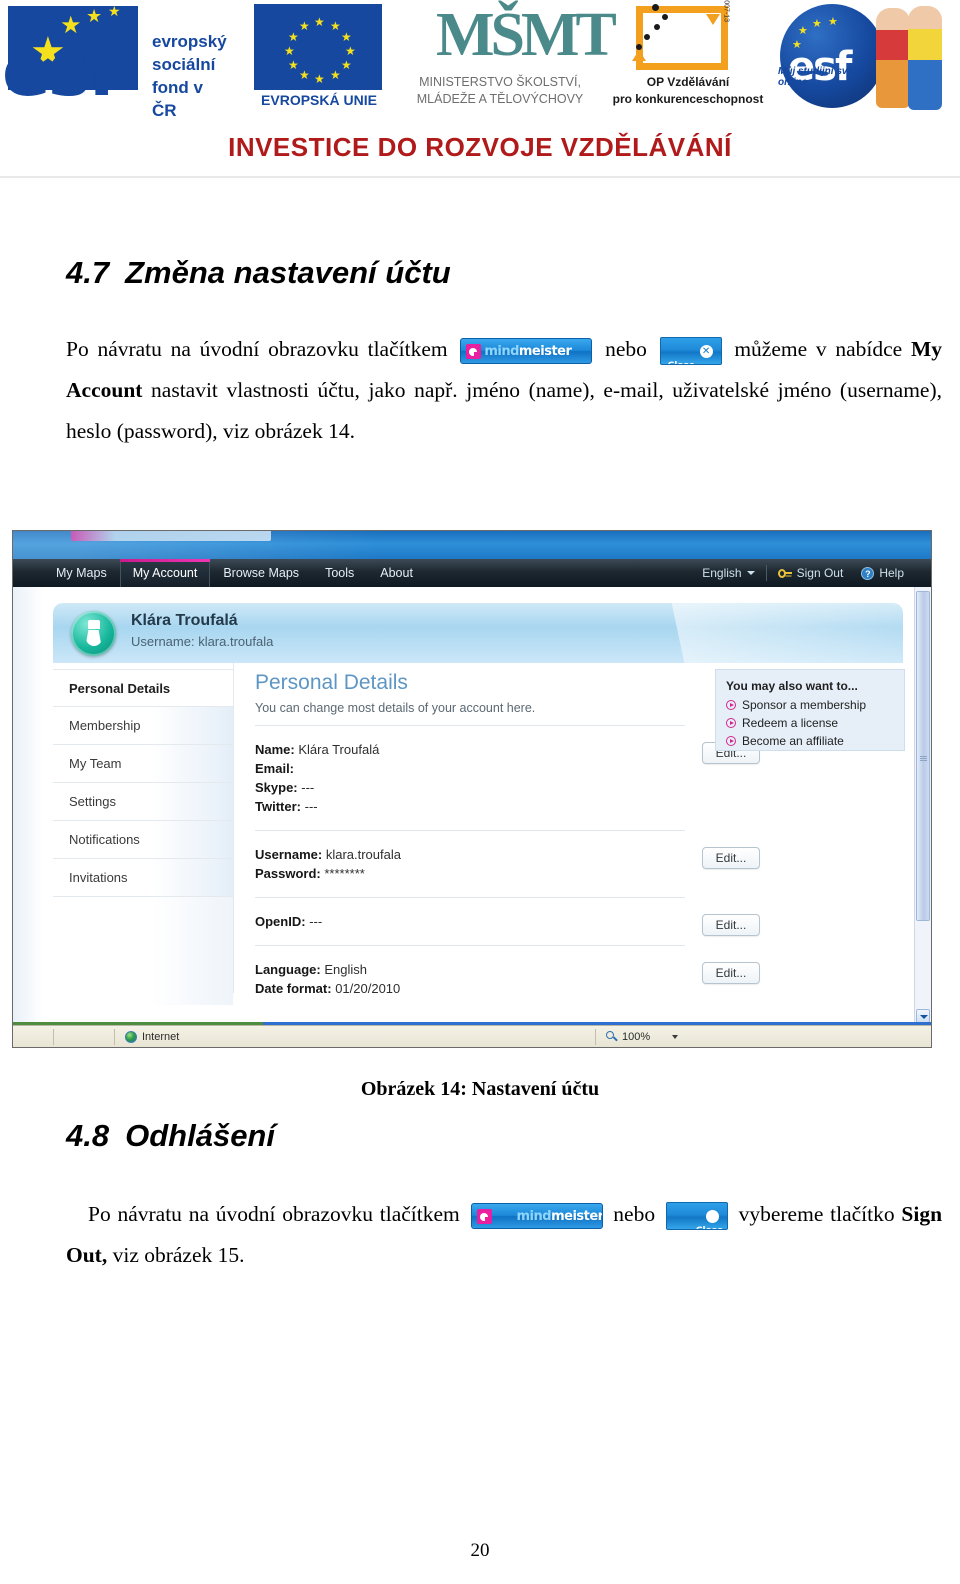  I want to click on nav-item-tools: Tools, so click(339, 573).